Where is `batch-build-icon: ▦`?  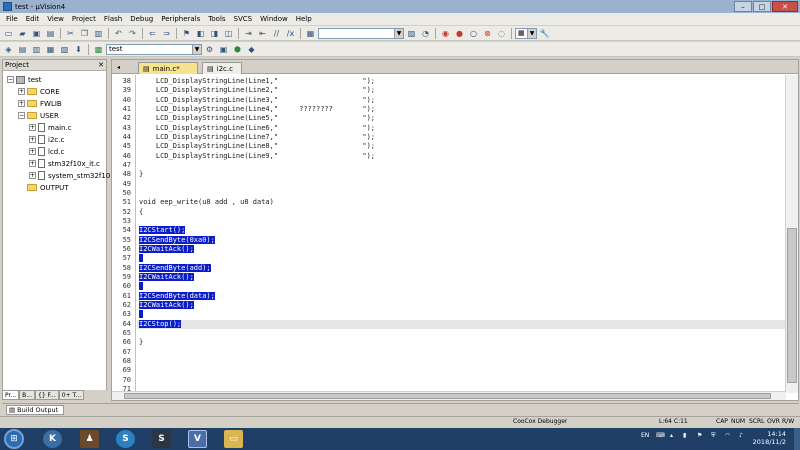
batch-build-icon: ▦ is located at coordinates (50, 49).